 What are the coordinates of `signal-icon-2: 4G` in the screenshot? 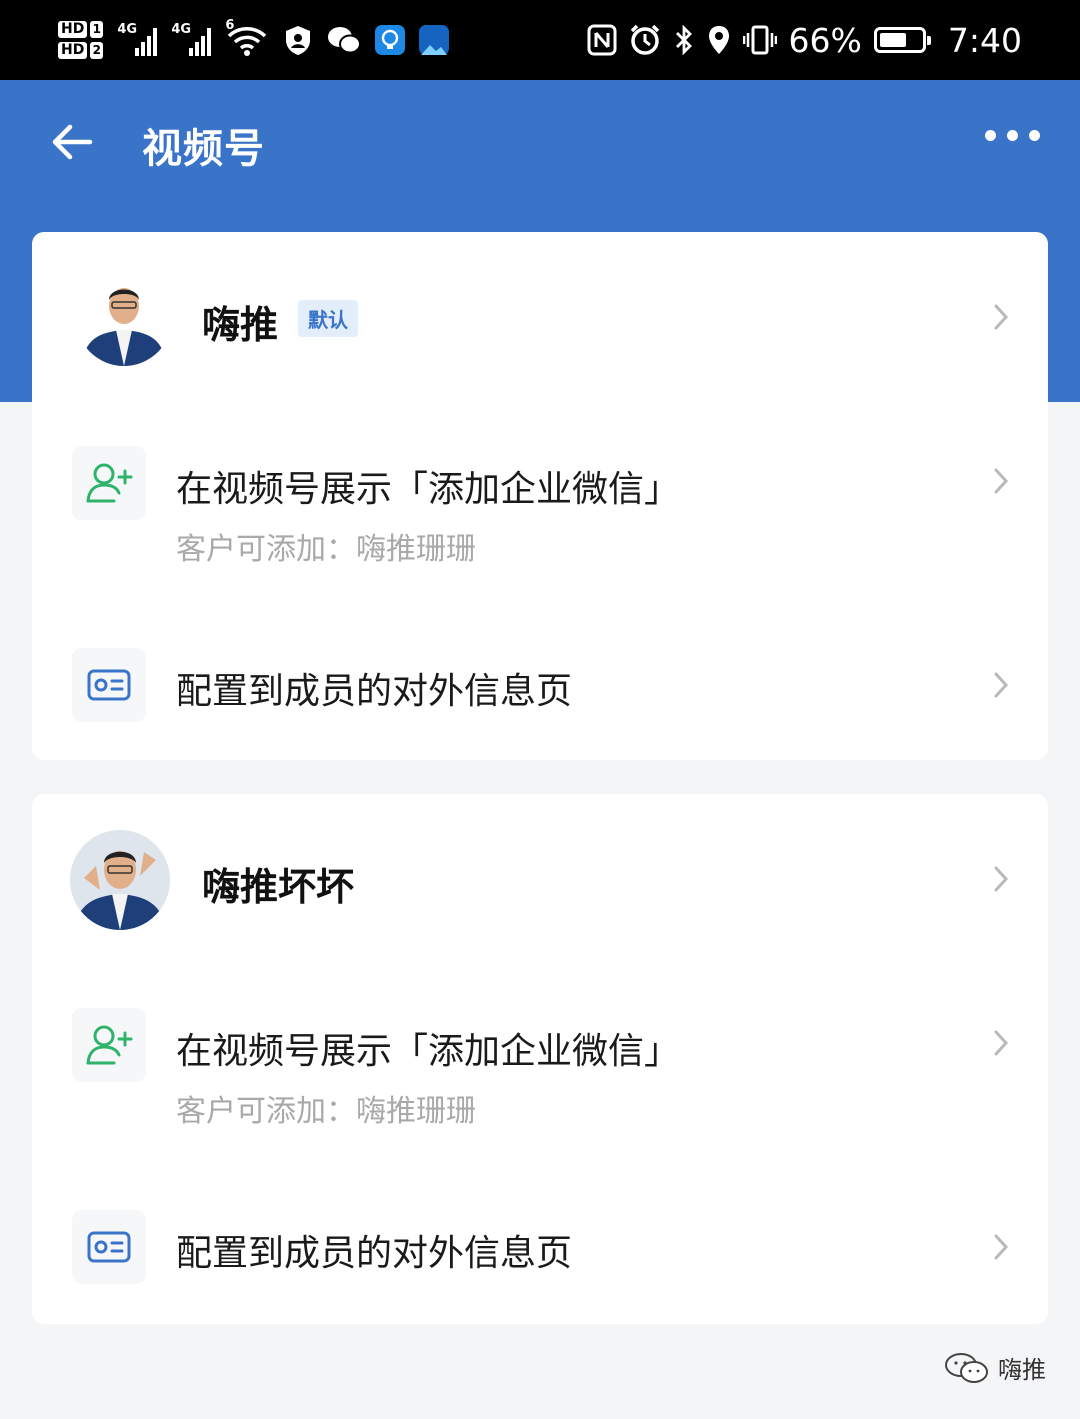 It's located at (191, 39).